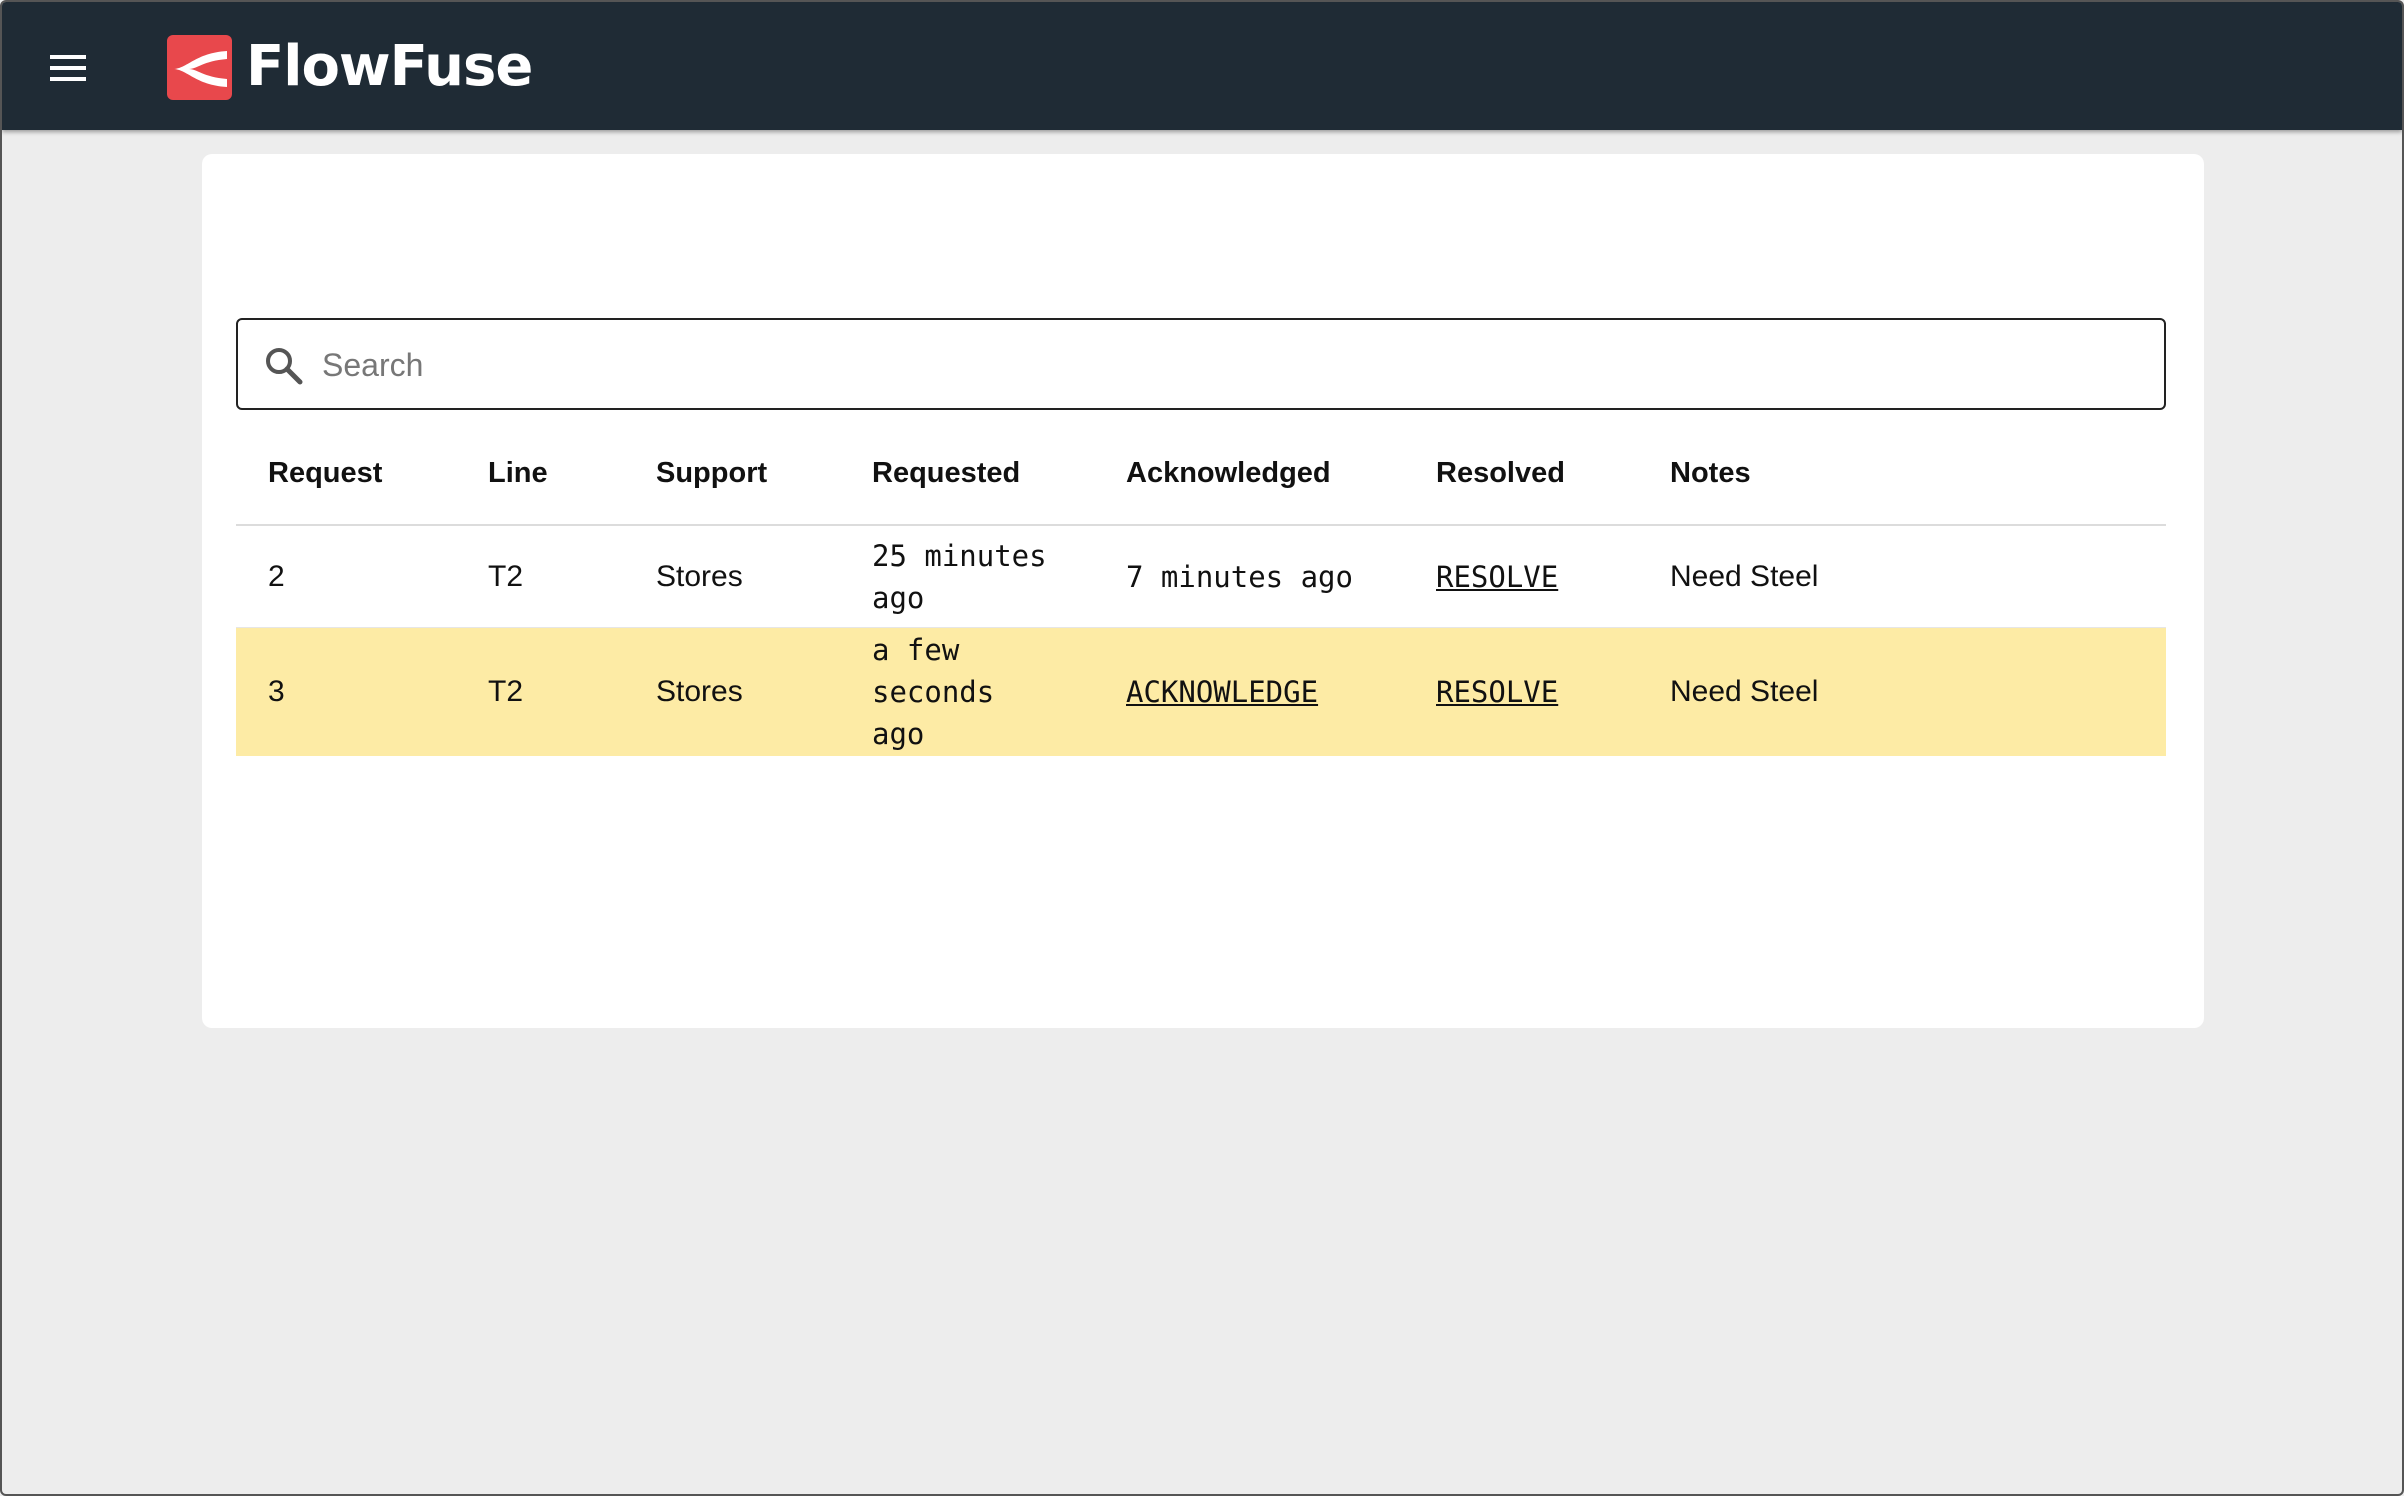  What do you see at coordinates (199, 67) in the screenshot?
I see `flowfuse-logo-icon` at bounding box center [199, 67].